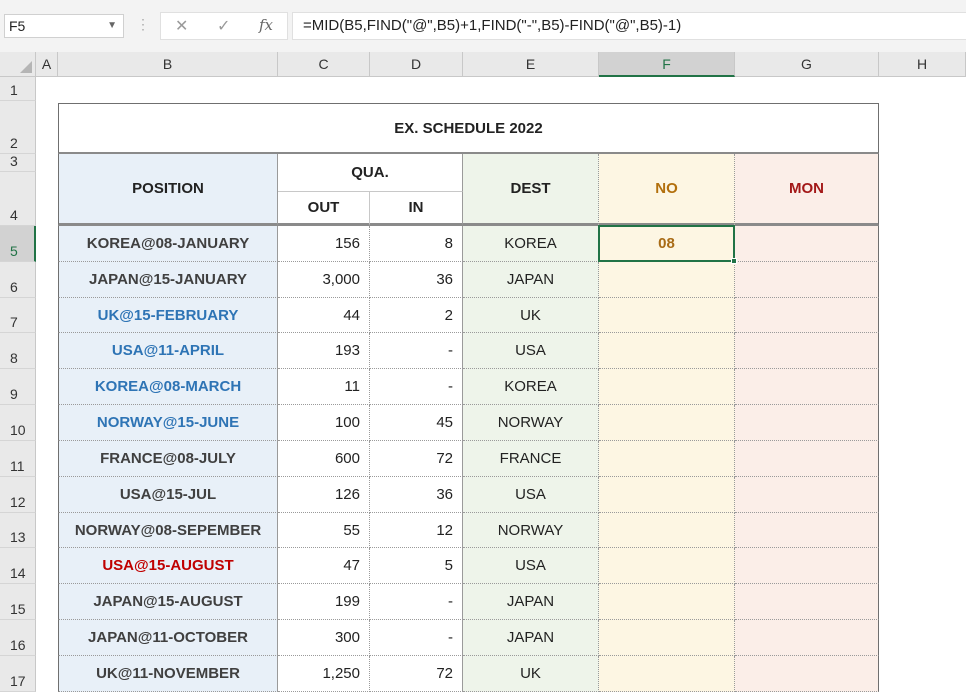  What do you see at coordinates (266, 25) in the screenshot?
I see `insert-function-icon: fx` at bounding box center [266, 25].